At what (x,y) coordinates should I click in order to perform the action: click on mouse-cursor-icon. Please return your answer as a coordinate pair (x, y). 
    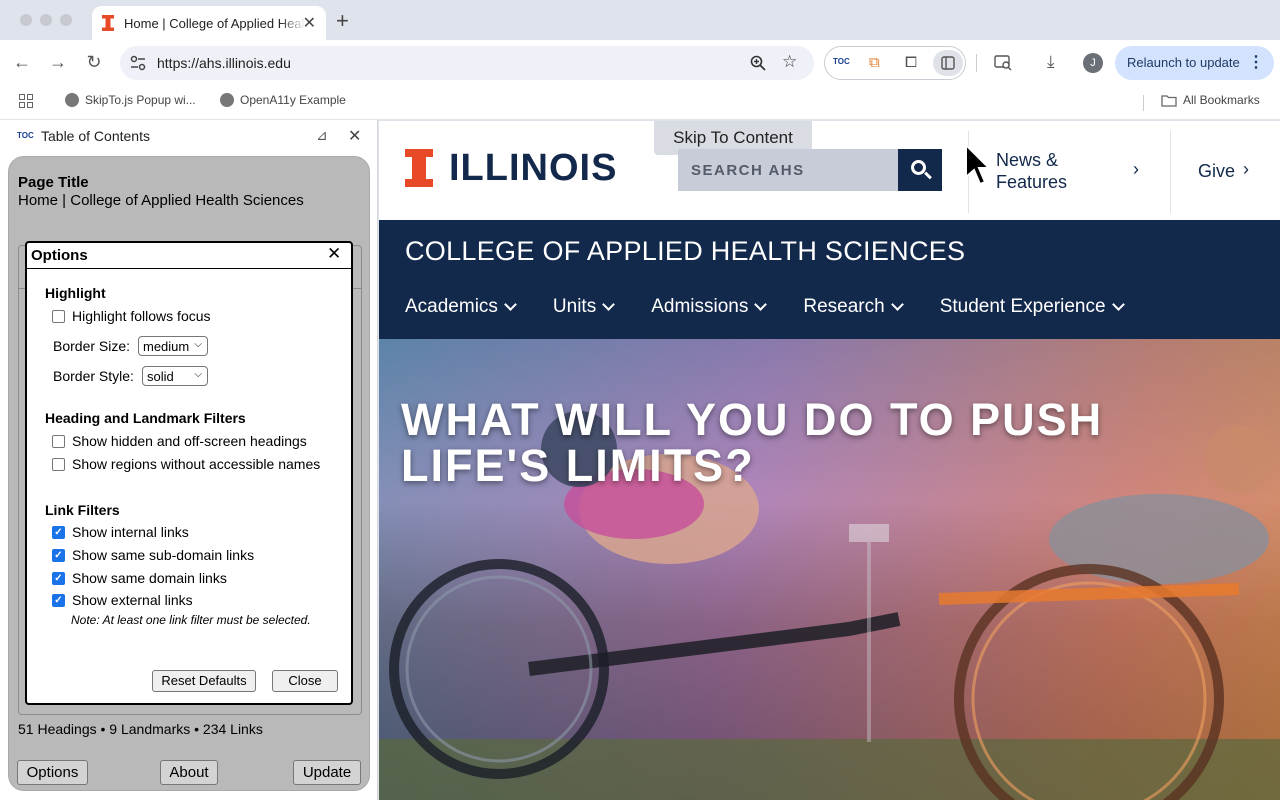
    Looking at the image, I should click on (977, 164).